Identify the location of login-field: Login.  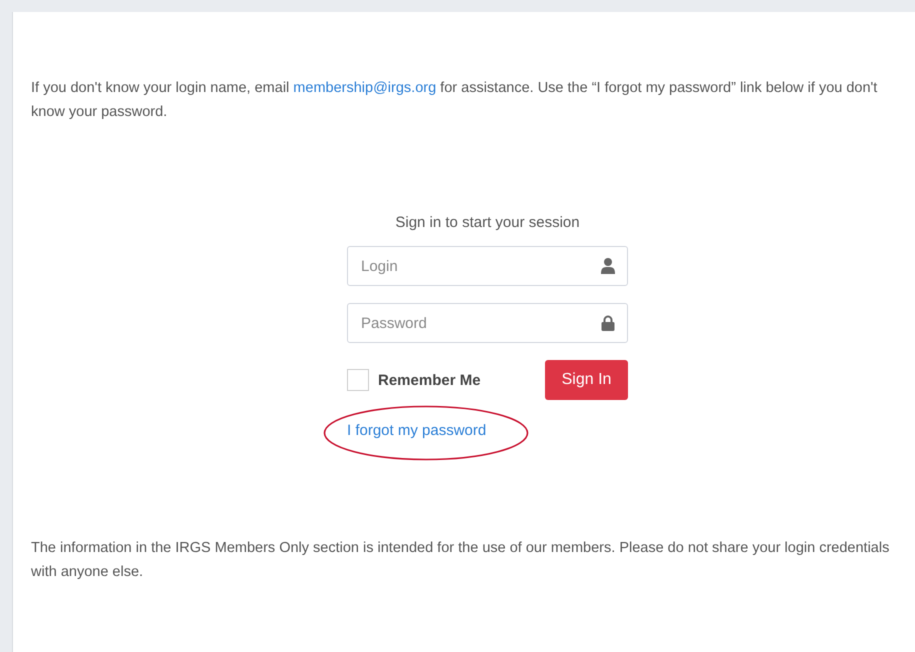
(487, 266).